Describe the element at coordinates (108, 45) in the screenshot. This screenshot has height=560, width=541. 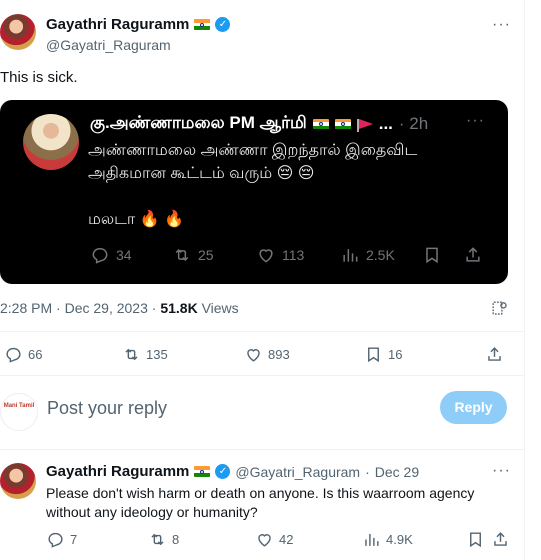
I see `author-handle: @Gayatri_Raguram` at that location.